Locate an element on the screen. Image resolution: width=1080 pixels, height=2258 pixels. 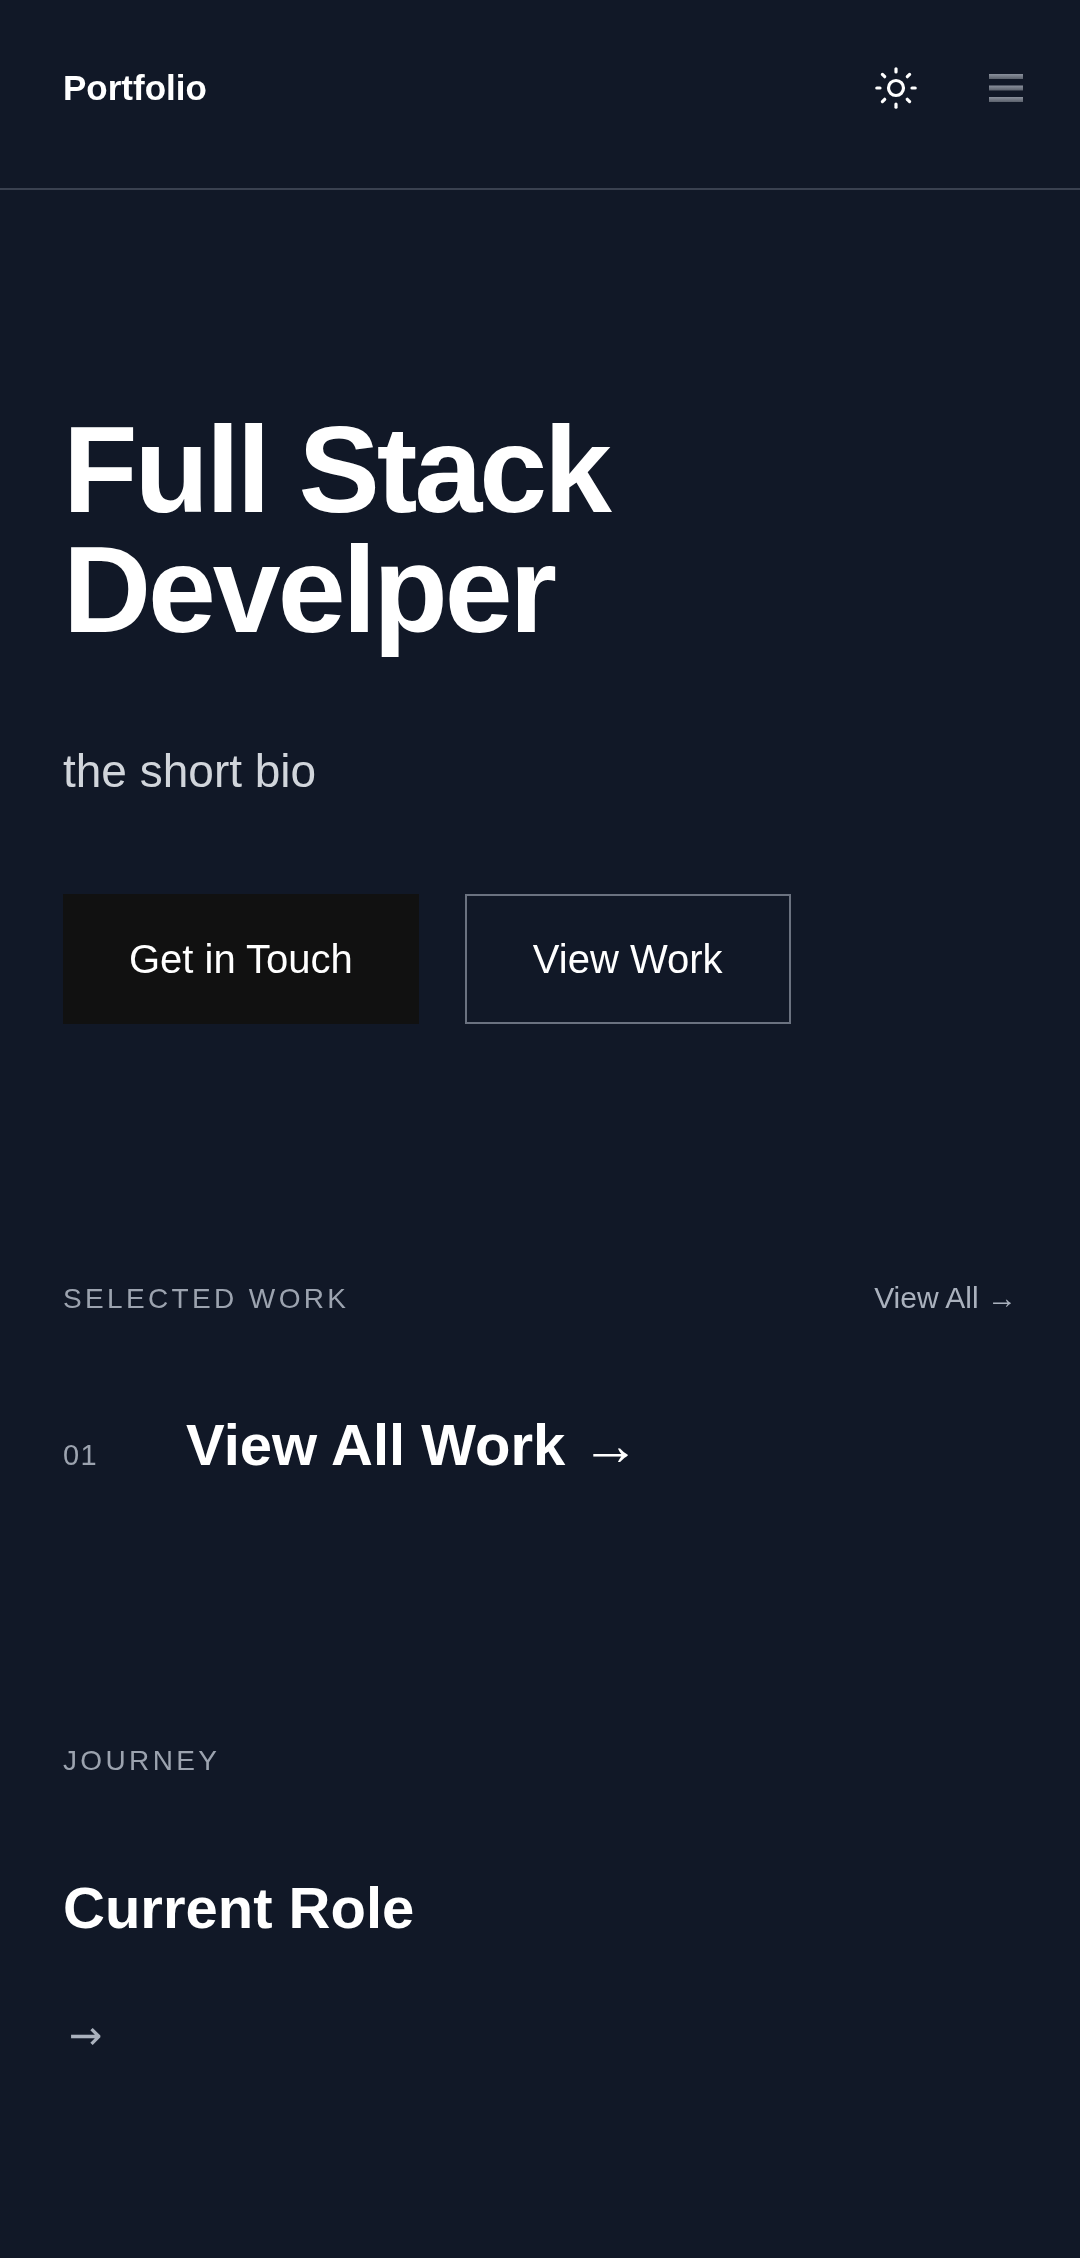
primary-button: Get in Touch is located at coordinates (241, 959).